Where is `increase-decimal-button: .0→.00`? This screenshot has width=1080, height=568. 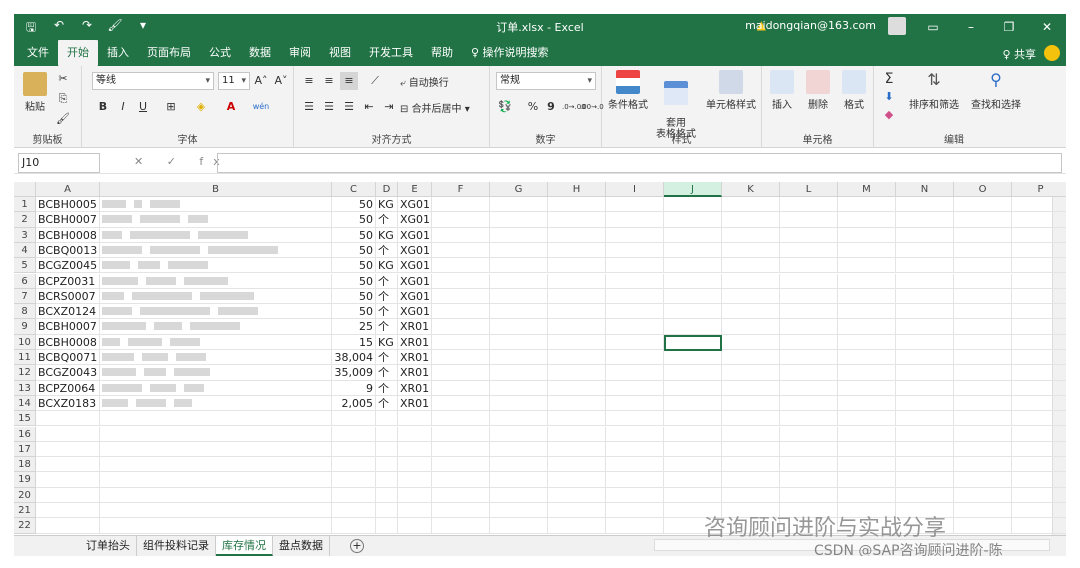 increase-decimal-button: .0→.00 is located at coordinates (574, 107).